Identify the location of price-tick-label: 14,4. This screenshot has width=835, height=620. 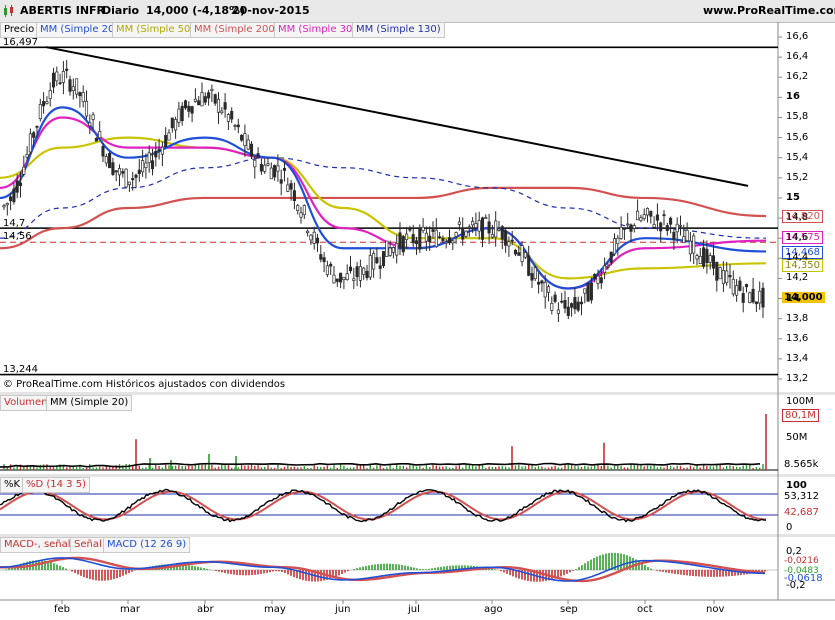
(797, 258).